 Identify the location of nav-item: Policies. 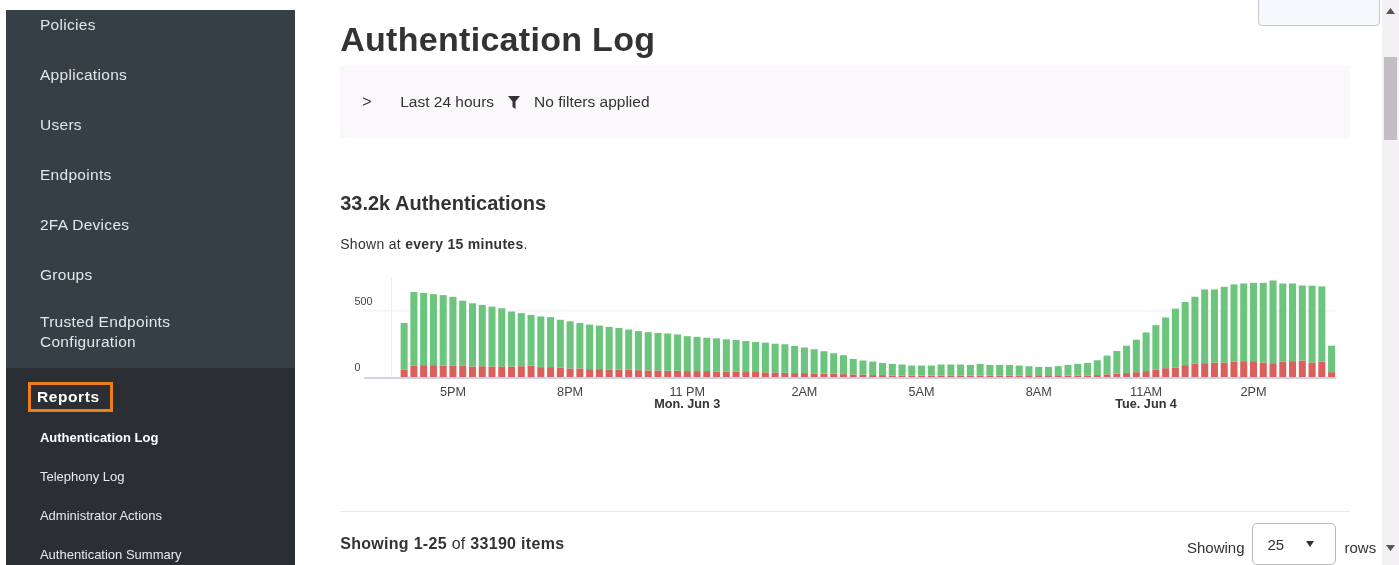
(150, 30).